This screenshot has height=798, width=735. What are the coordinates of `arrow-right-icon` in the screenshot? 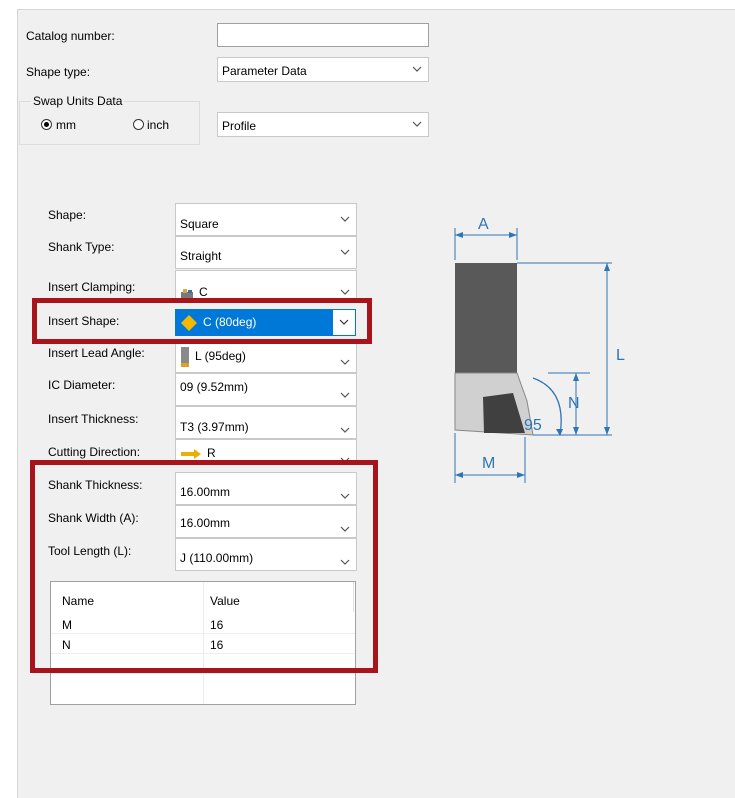 It's located at (191, 453).